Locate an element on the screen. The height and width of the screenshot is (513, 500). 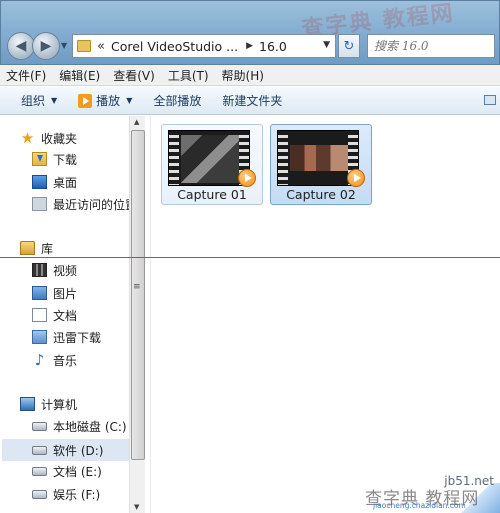
file-tile: Capture 01 is located at coordinates (212, 164).